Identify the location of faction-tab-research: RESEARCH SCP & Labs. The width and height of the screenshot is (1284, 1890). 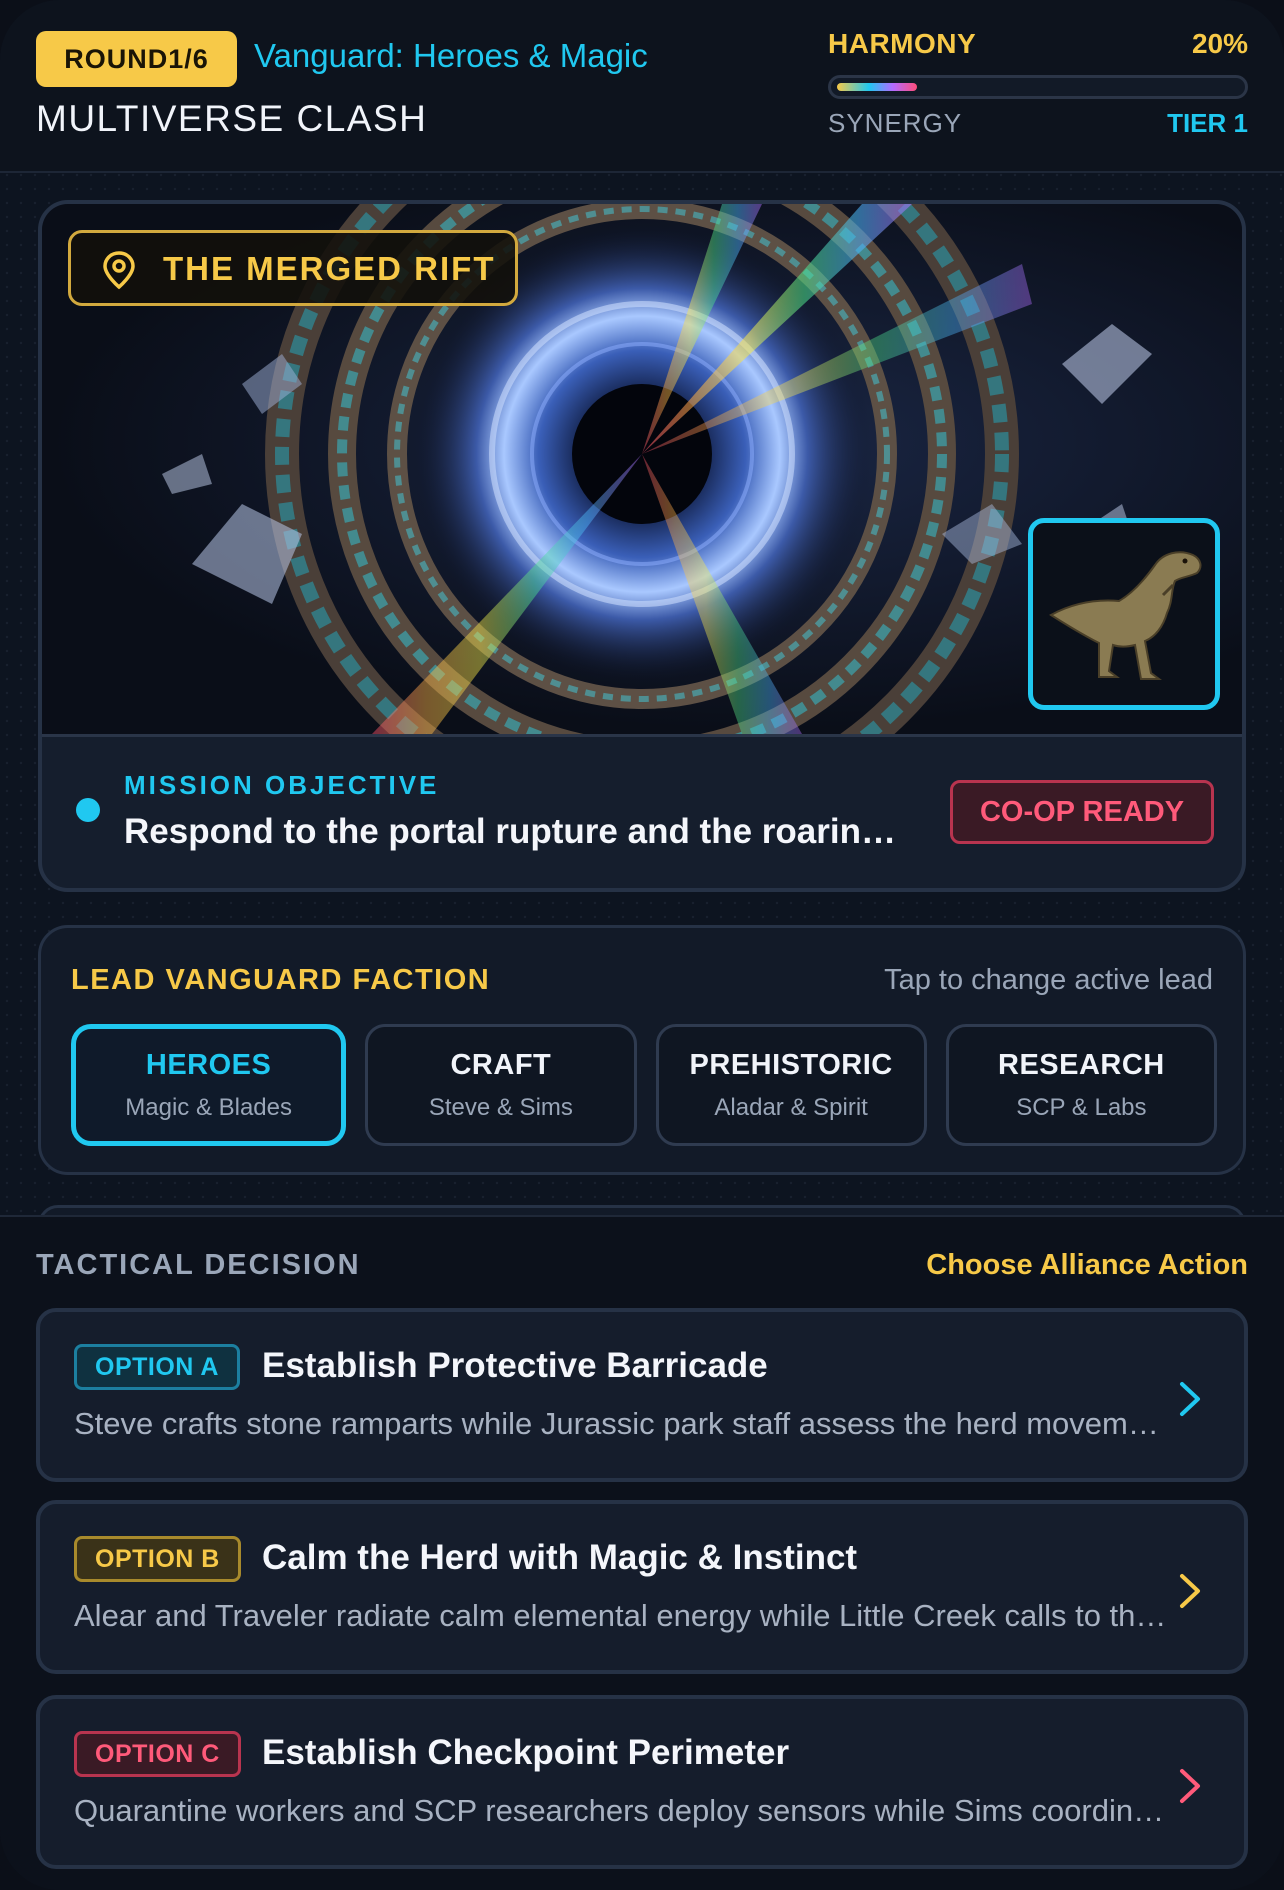
(1081, 1085).